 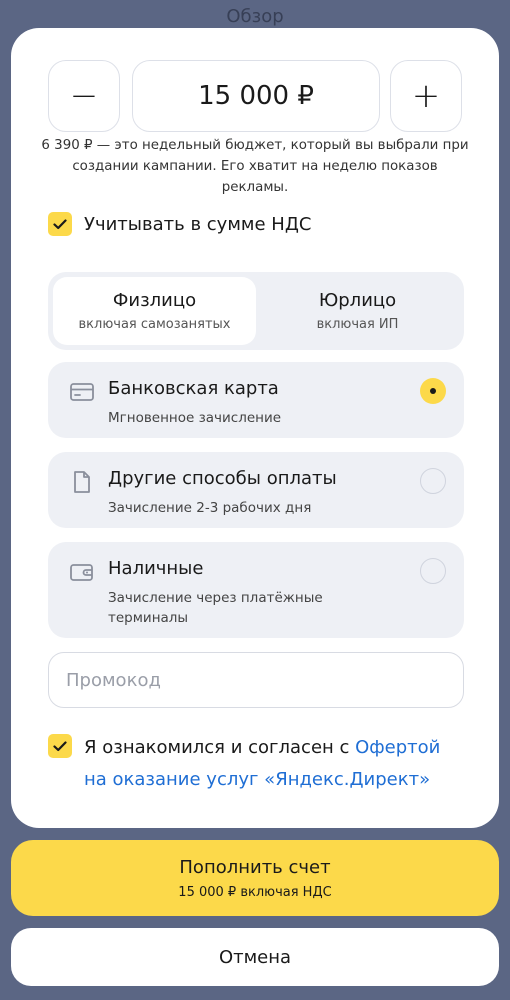 I want to click on payment-method-title: Наличные, so click(x=156, y=568).